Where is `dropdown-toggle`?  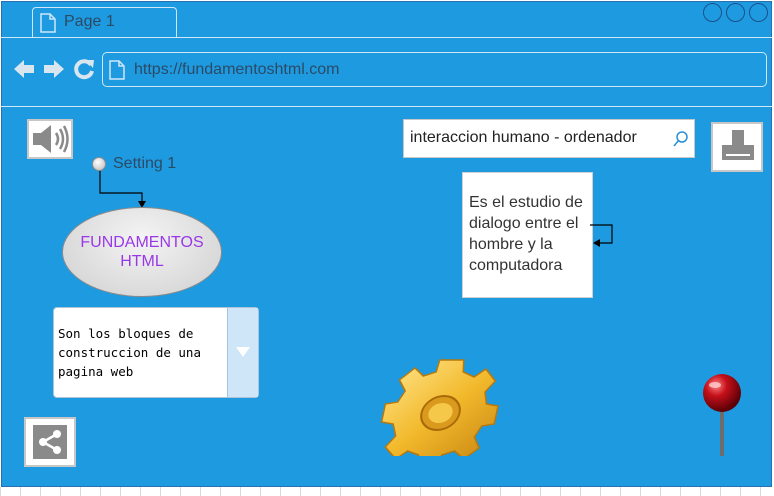
dropdown-toggle is located at coordinates (242, 352).